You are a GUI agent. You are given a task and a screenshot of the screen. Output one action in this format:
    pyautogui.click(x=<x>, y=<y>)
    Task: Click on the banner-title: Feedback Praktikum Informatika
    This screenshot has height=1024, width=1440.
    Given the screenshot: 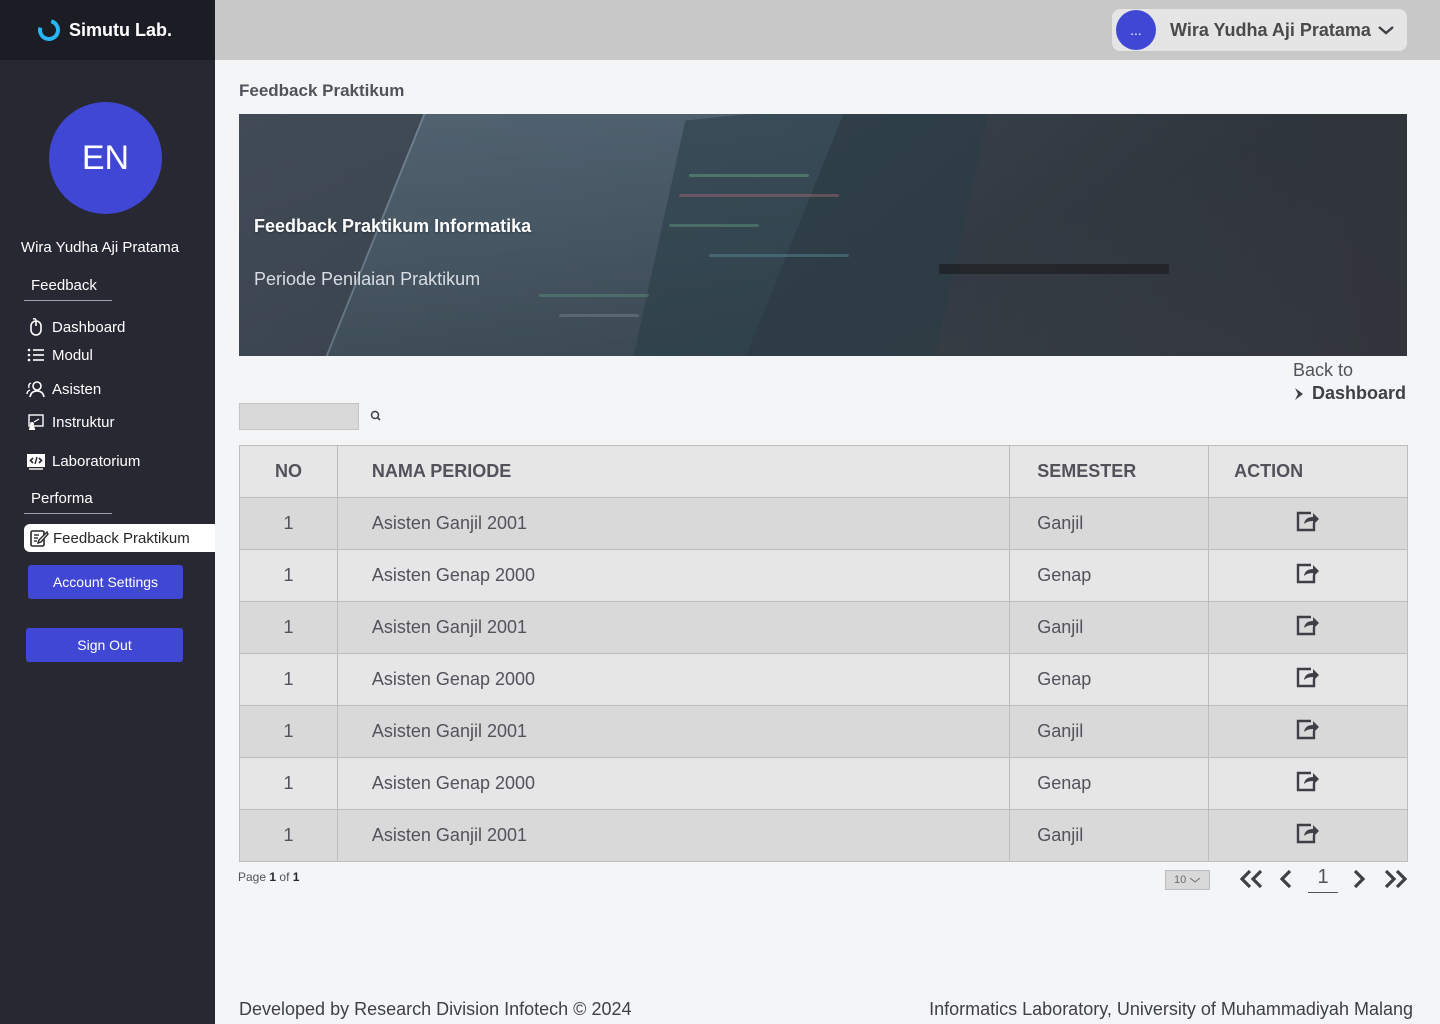 What is the action you would take?
    pyautogui.click(x=393, y=226)
    